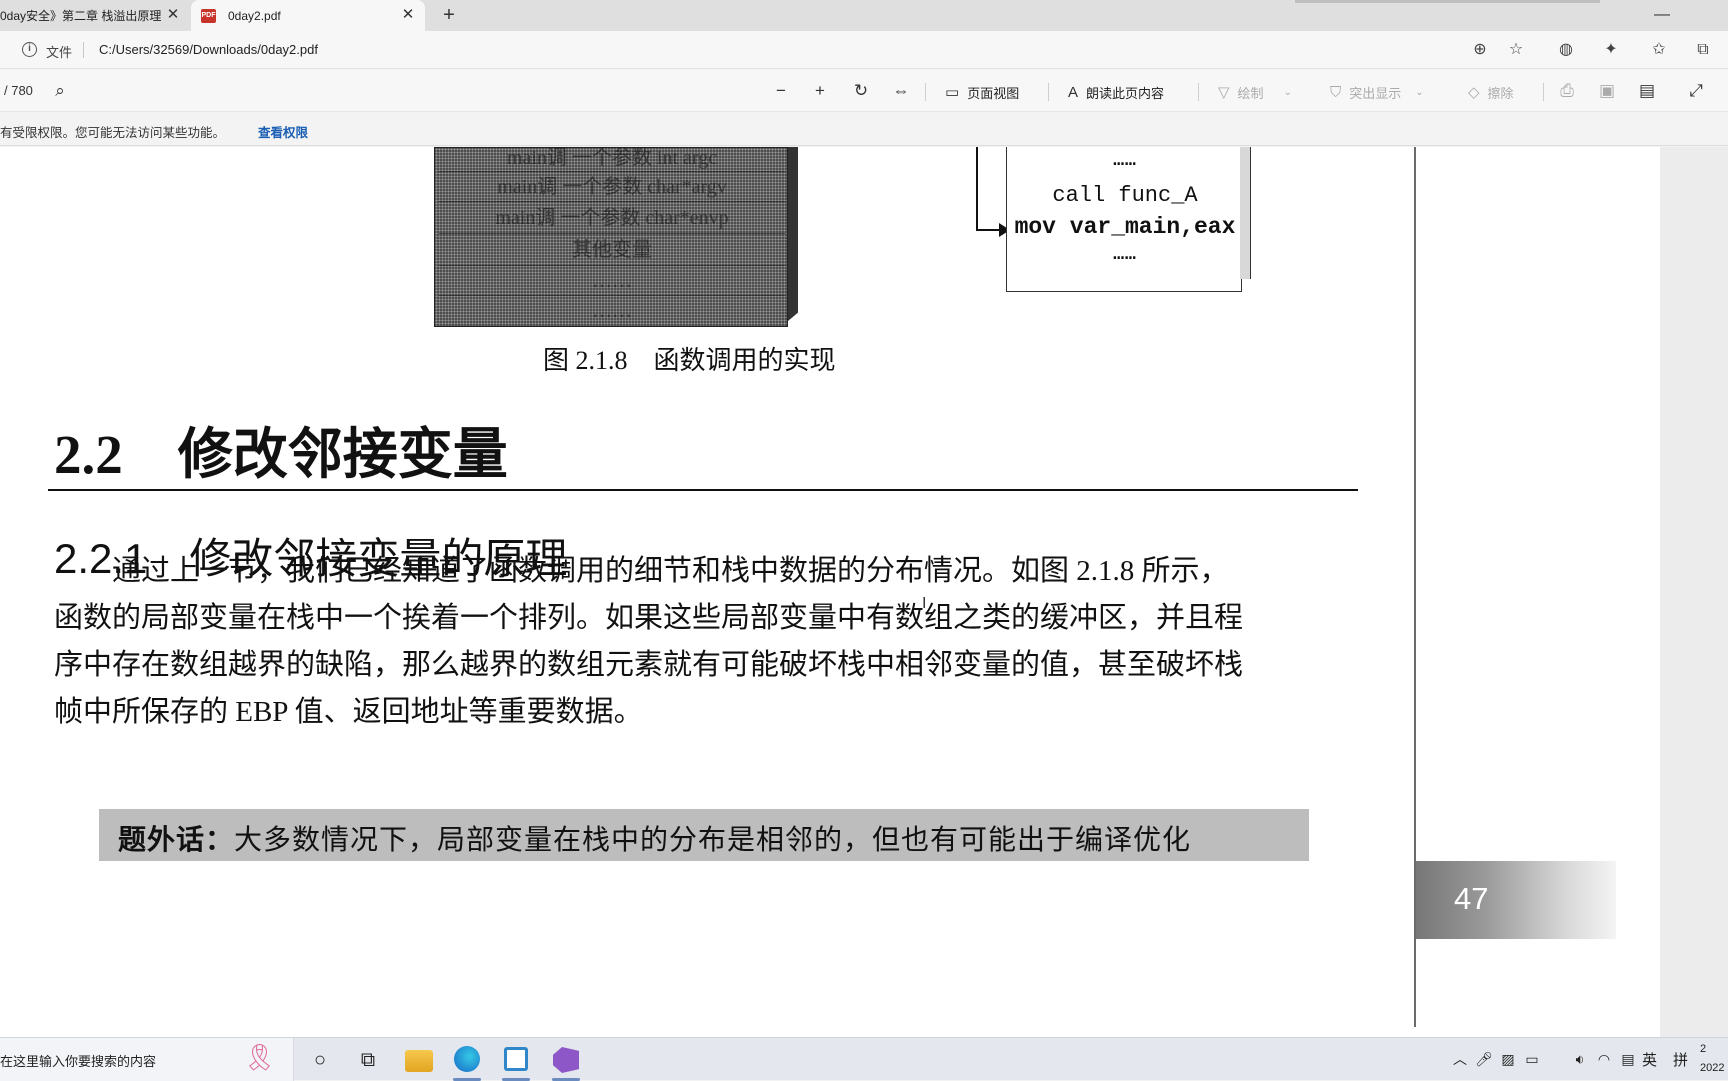  What do you see at coordinates (1508, 1059) in the screenshot?
I see `security-icon: ▨` at bounding box center [1508, 1059].